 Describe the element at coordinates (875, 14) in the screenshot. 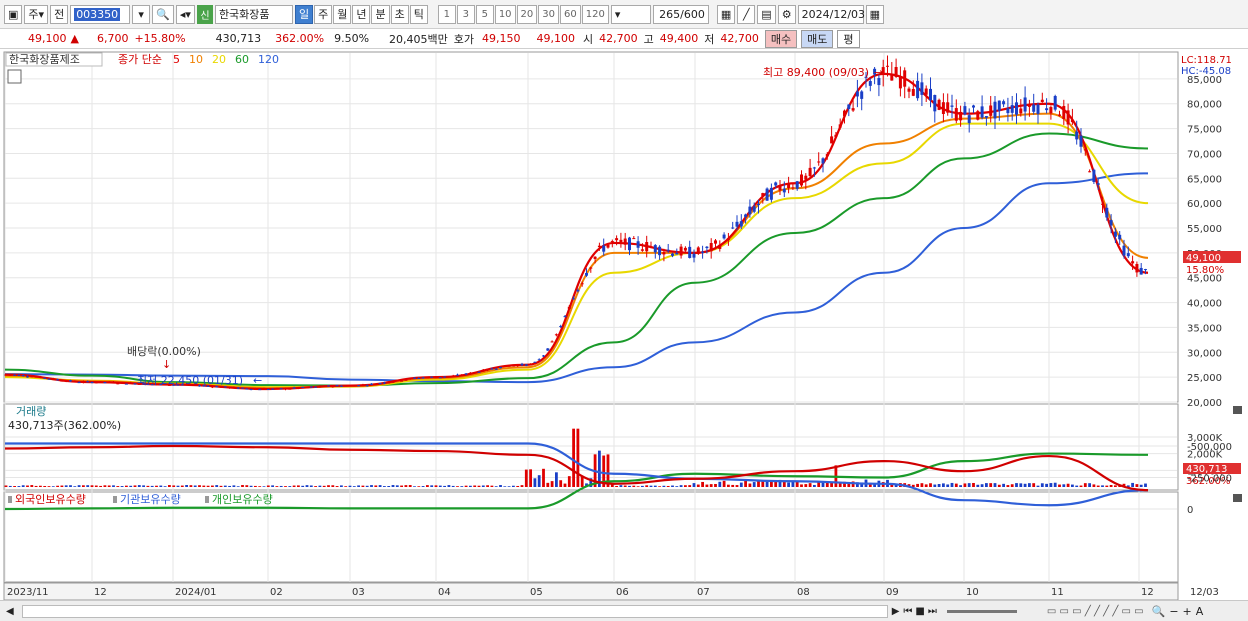

I see `calendar-icon: ▦` at that location.